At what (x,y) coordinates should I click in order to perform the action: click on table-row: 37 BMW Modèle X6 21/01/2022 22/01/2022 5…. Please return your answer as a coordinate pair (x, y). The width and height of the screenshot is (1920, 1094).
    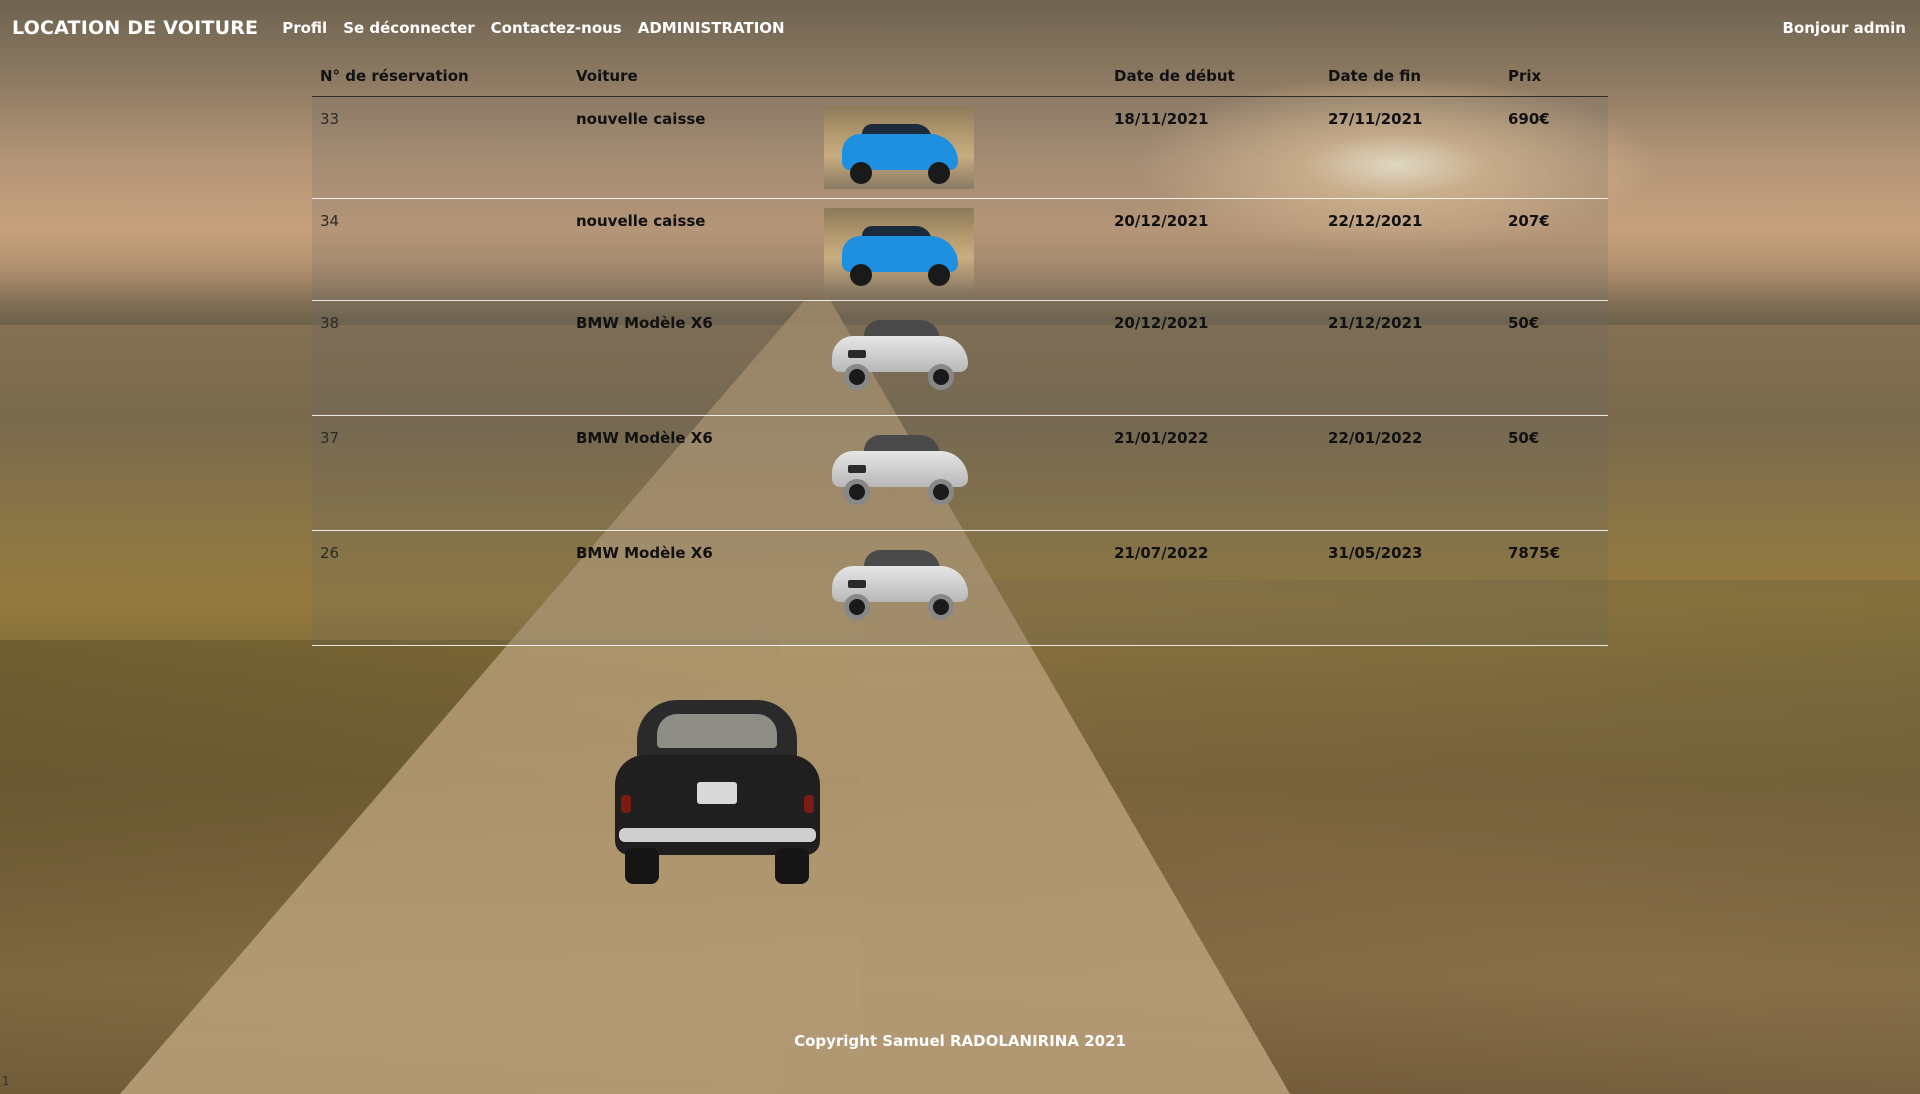
    Looking at the image, I should click on (960, 473).